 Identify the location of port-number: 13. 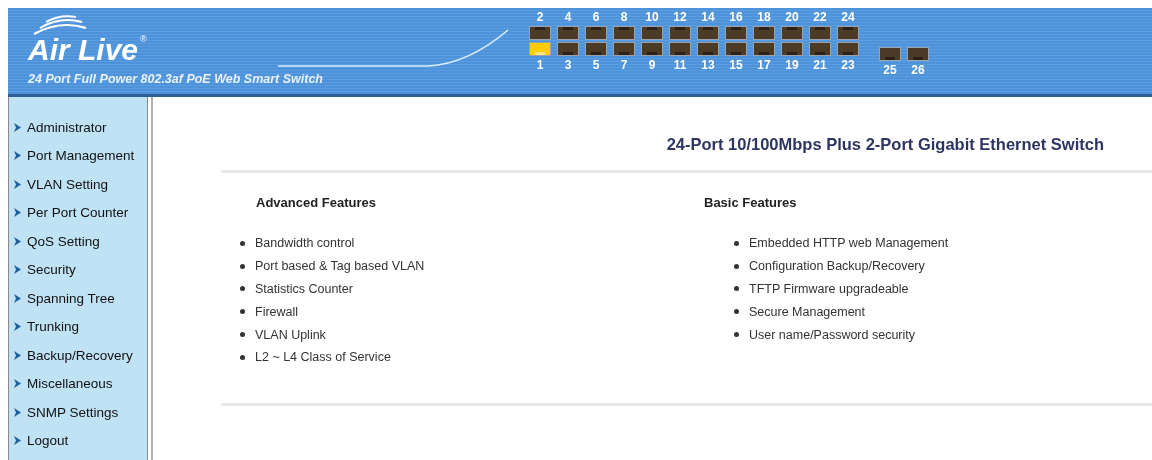
(708, 65).